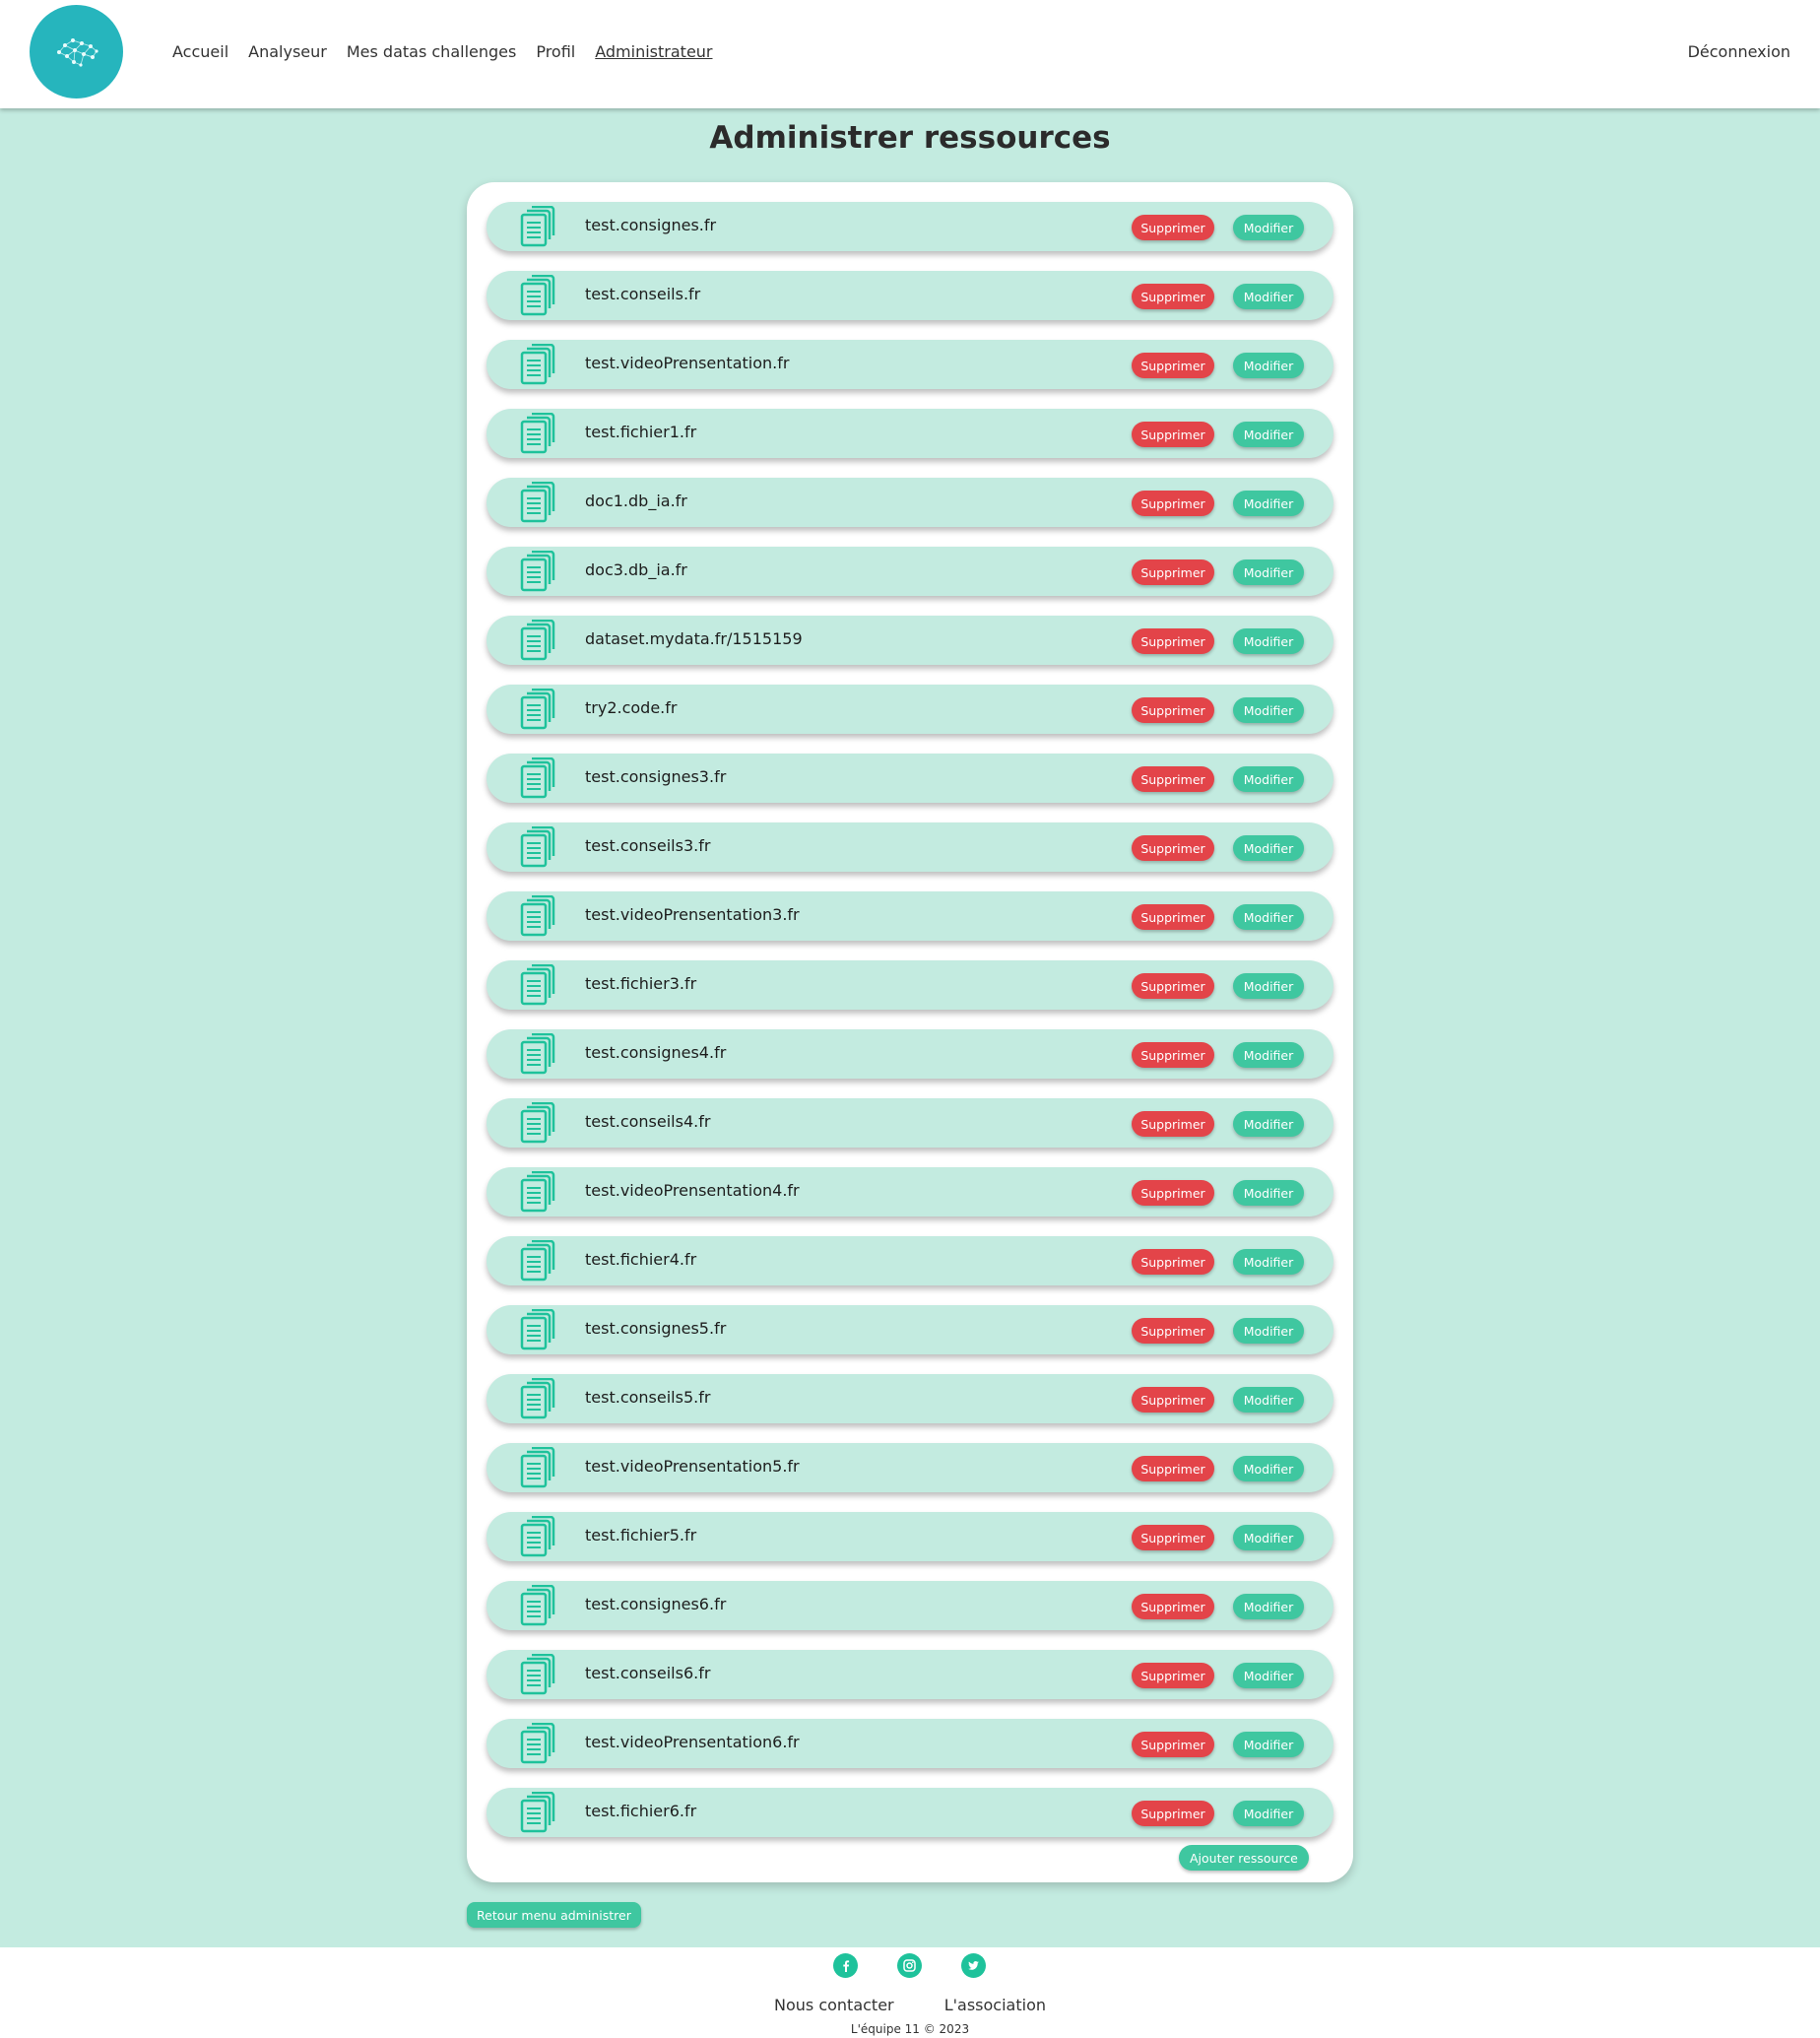  Describe the element at coordinates (643, 294) in the screenshot. I see `resource-name: test.conseils.fr` at that location.